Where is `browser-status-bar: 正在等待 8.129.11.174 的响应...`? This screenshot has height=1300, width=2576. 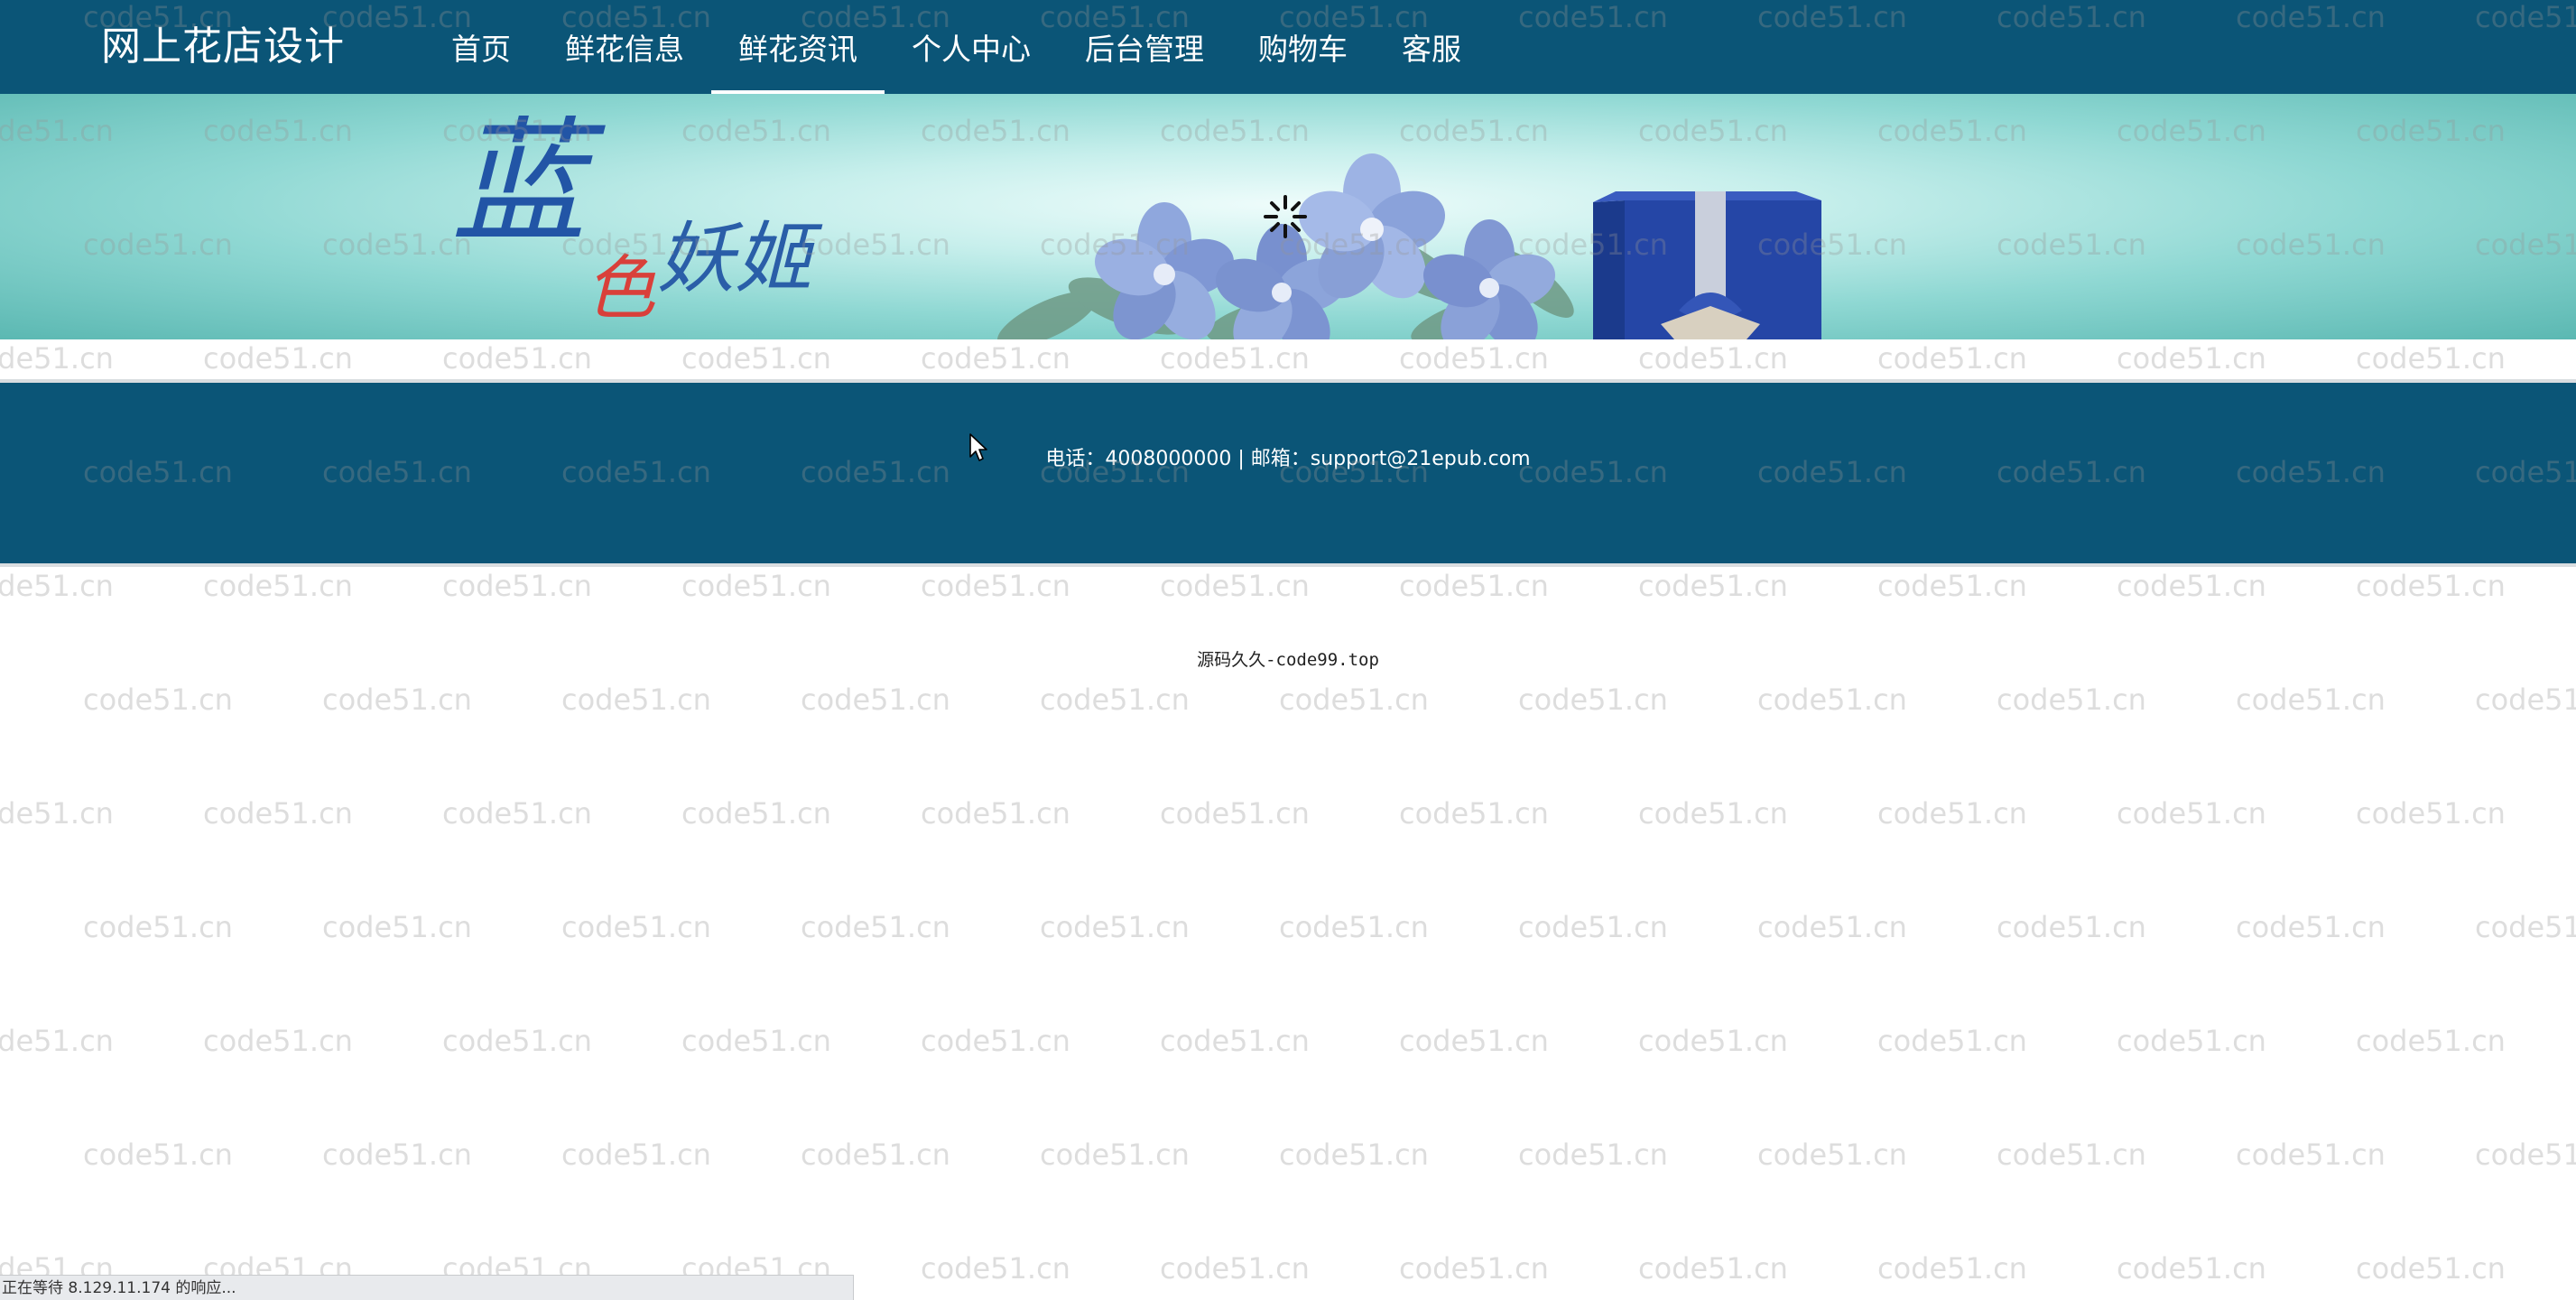
browser-status-bar: 正在等待 8.129.11.174 的响应... is located at coordinates (427, 1287).